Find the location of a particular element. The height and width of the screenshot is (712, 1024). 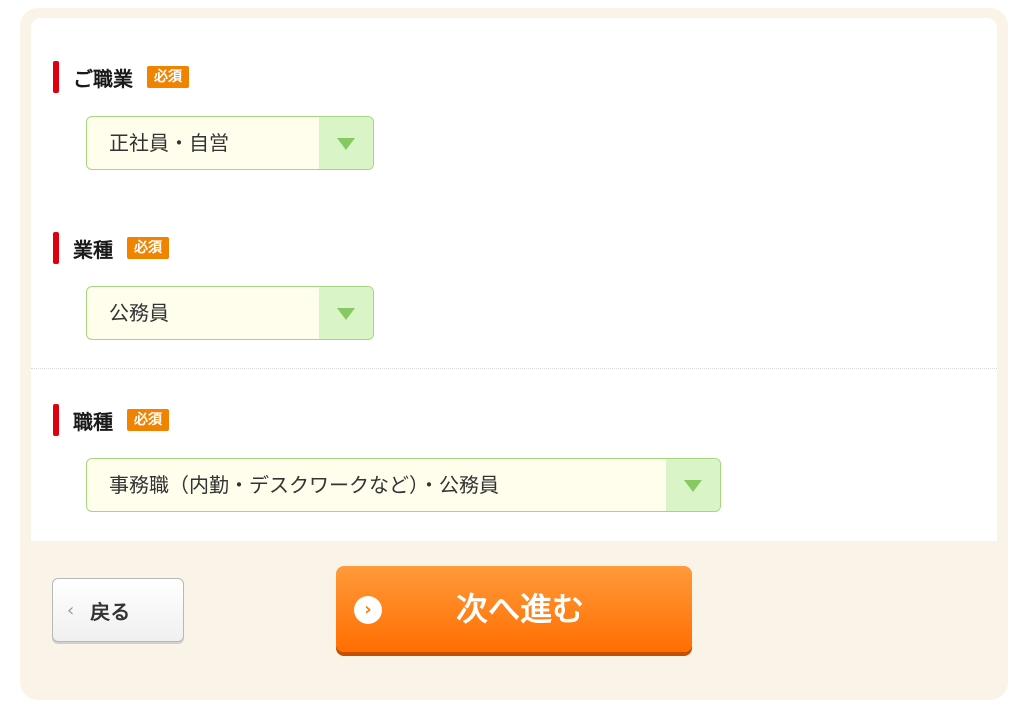

job-type-select-toggle is located at coordinates (693, 485).